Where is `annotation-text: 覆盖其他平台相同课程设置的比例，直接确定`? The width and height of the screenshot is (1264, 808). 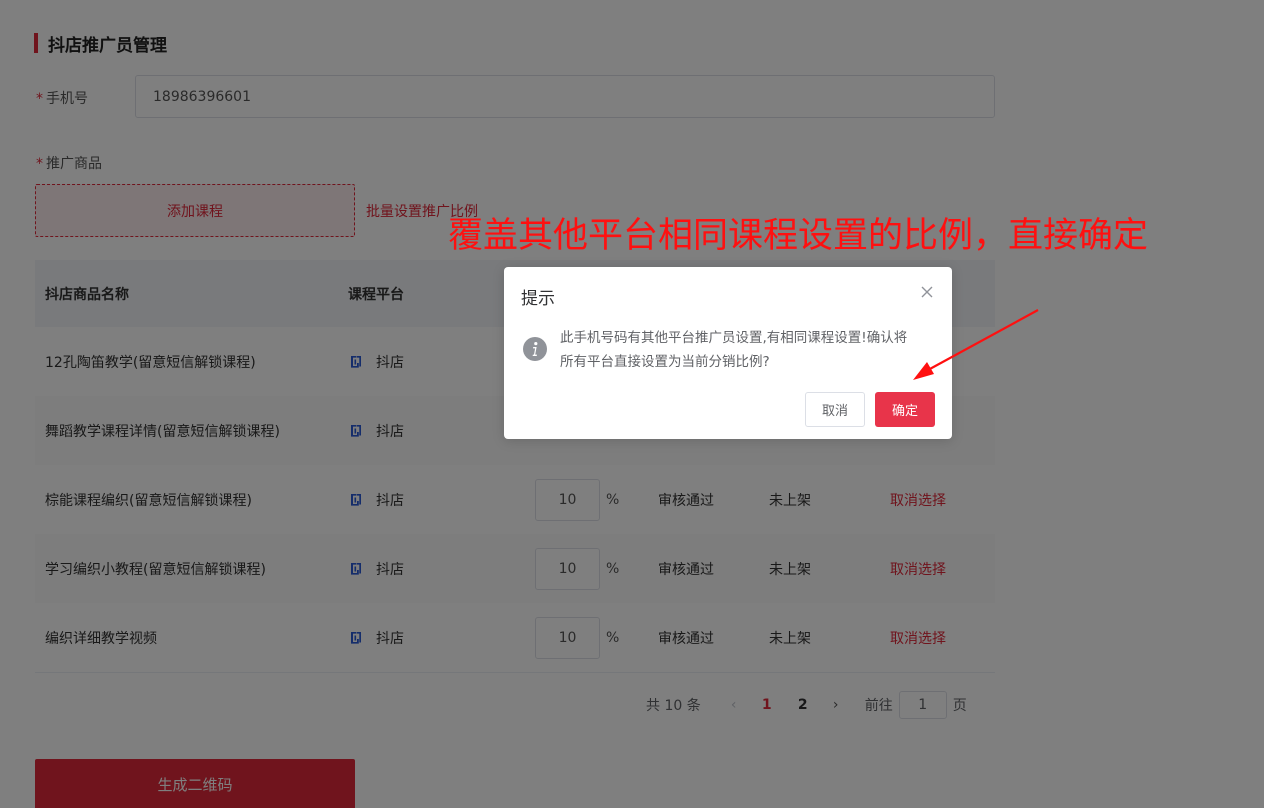 annotation-text: 覆盖其他平台相同课程设置的比例，直接确定 is located at coordinates (798, 236).